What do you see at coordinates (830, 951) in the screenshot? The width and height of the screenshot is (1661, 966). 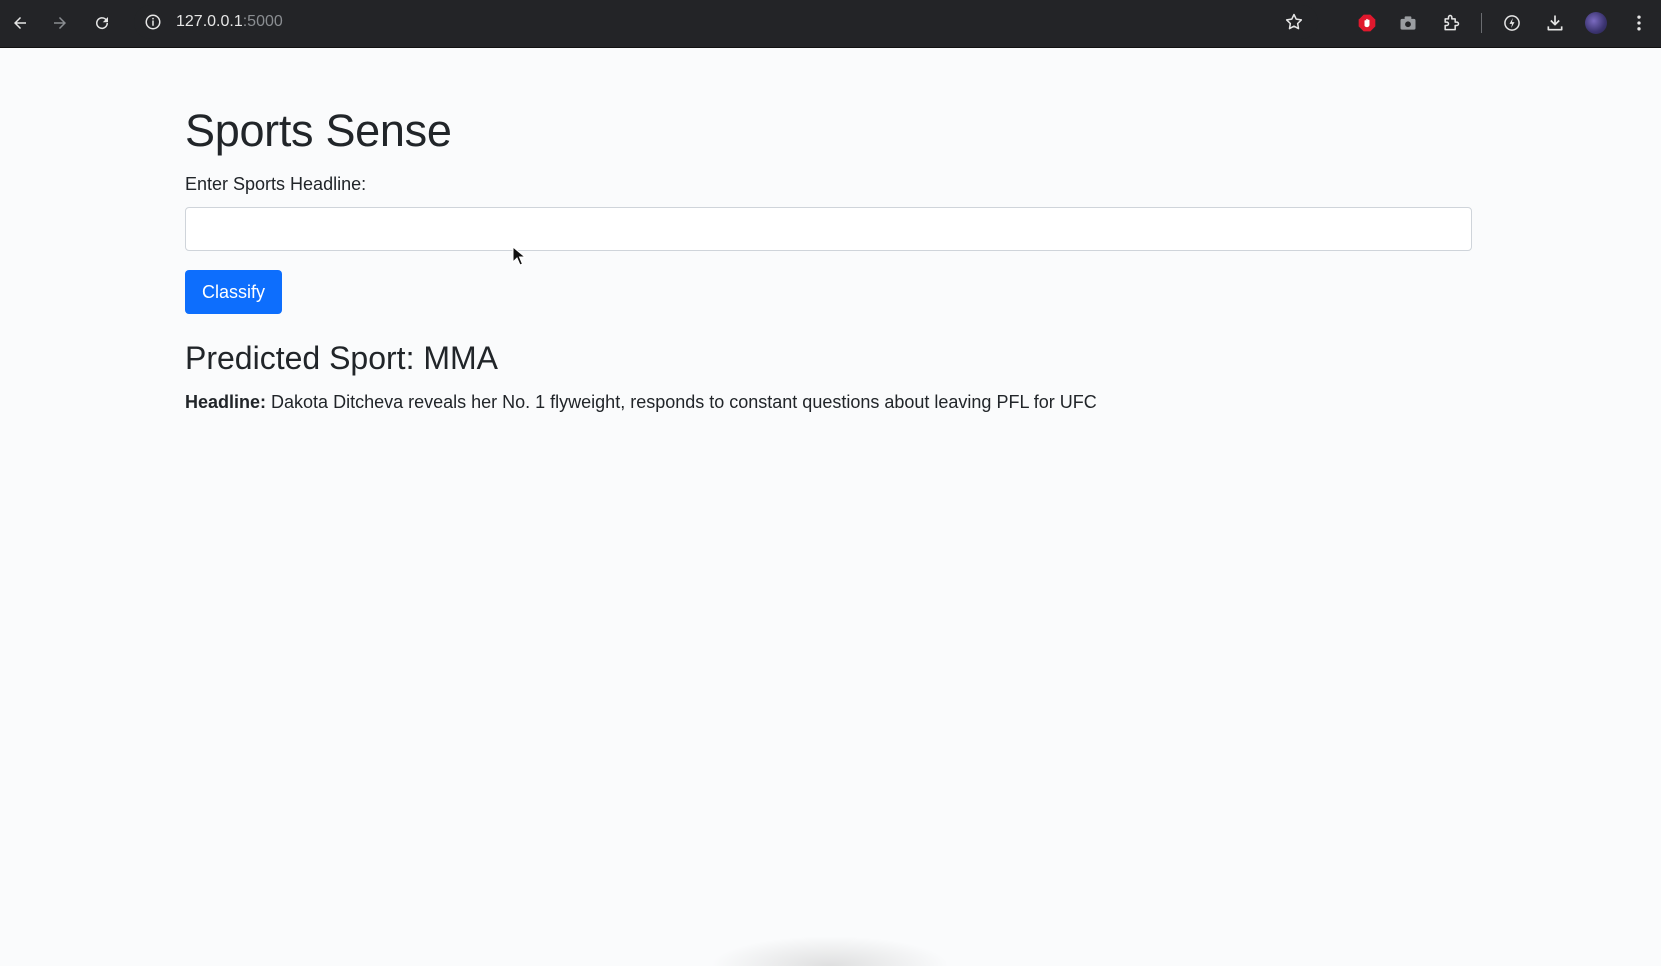 I see `bottom-shadow` at bounding box center [830, 951].